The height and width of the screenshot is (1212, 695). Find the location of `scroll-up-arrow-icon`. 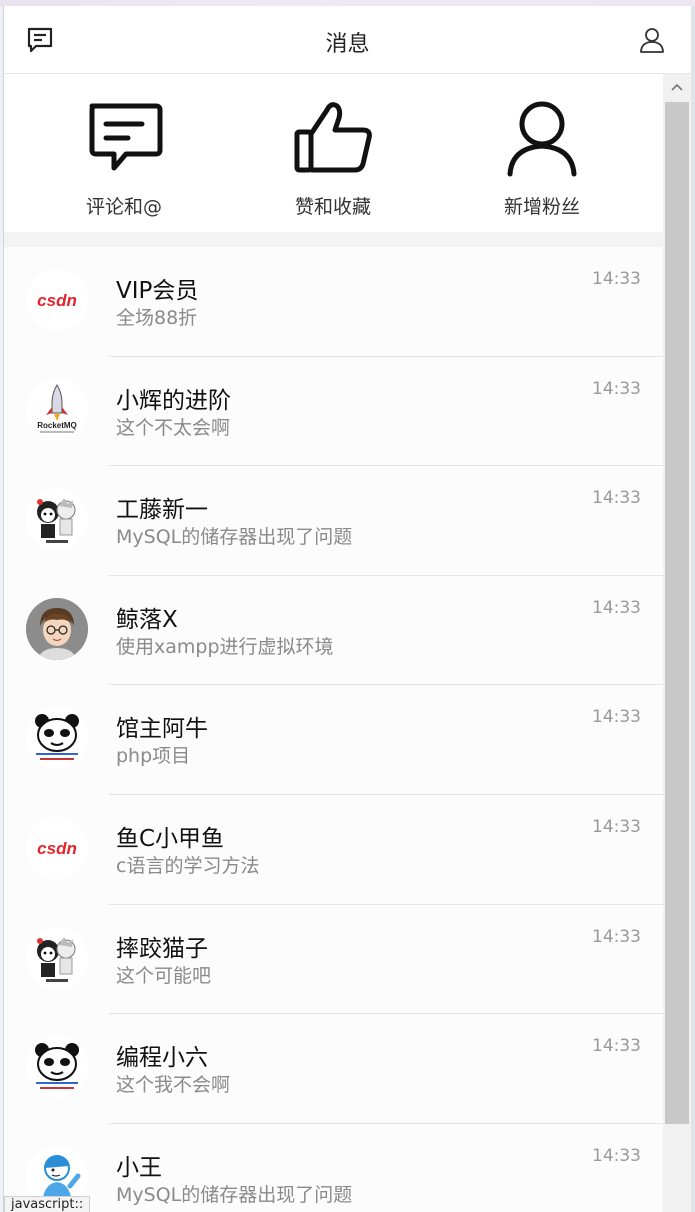

scroll-up-arrow-icon is located at coordinates (677, 87).